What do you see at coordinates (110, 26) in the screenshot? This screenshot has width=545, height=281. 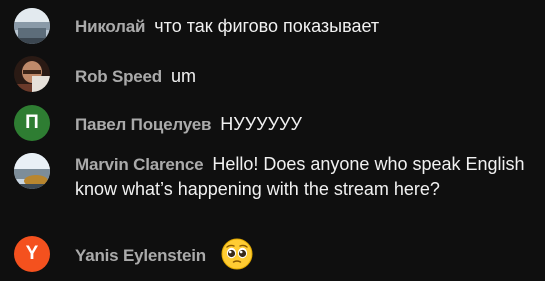 I see `chat-author-name: Николай` at bounding box center [110, 26].